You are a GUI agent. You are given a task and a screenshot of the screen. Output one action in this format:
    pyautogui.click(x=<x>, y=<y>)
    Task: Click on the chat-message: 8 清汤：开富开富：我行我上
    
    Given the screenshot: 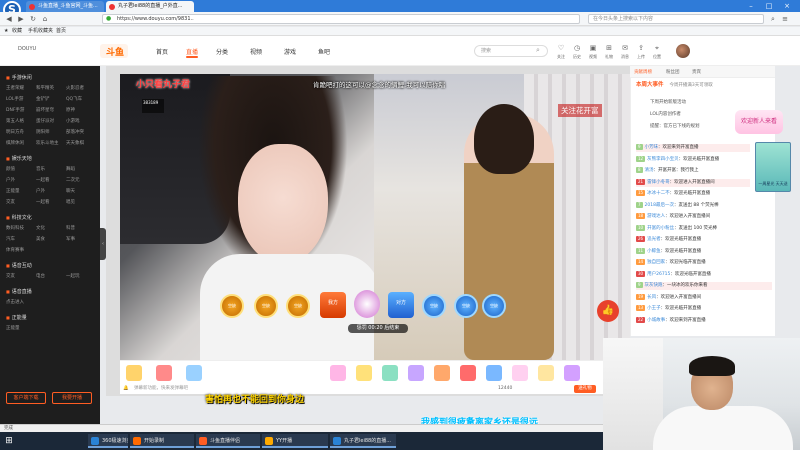 What is the action you would take?
    pyautogui.click(x=693, y=171)
    